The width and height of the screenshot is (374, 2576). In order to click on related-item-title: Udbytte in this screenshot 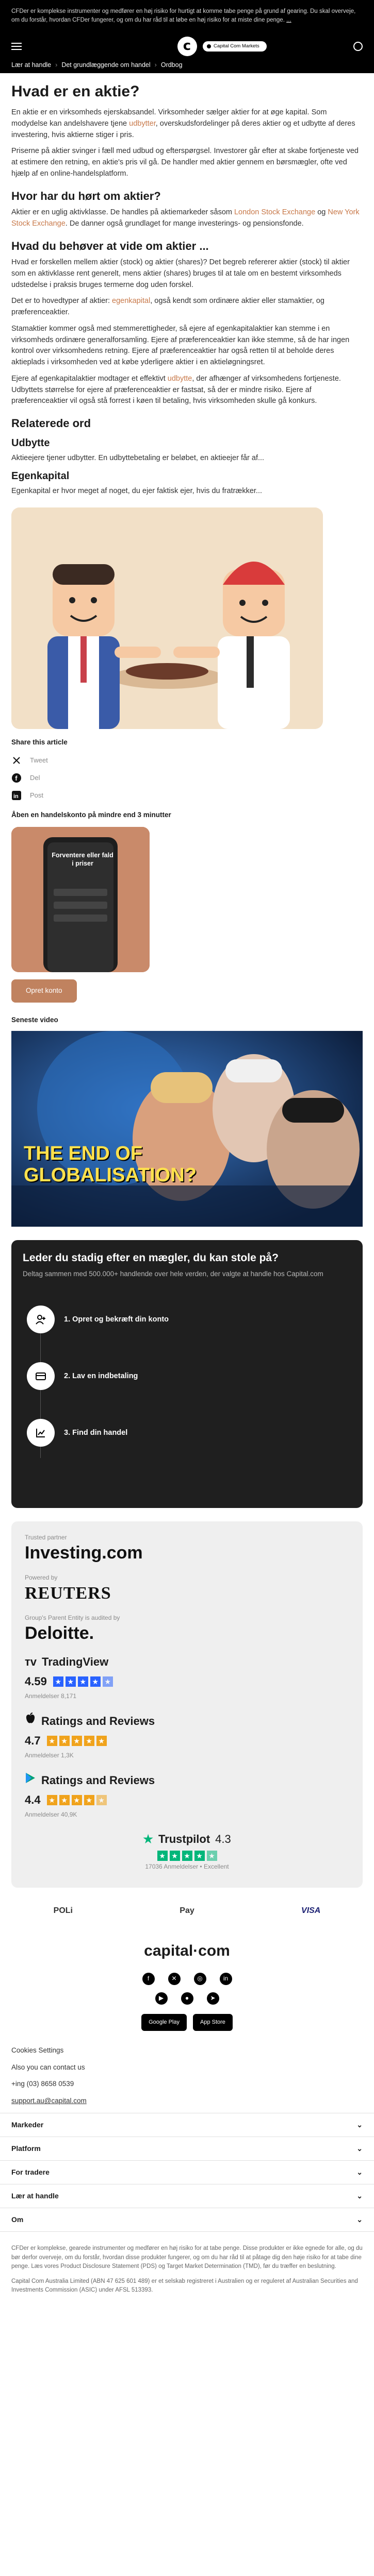, I will do `click(187, 443)`.